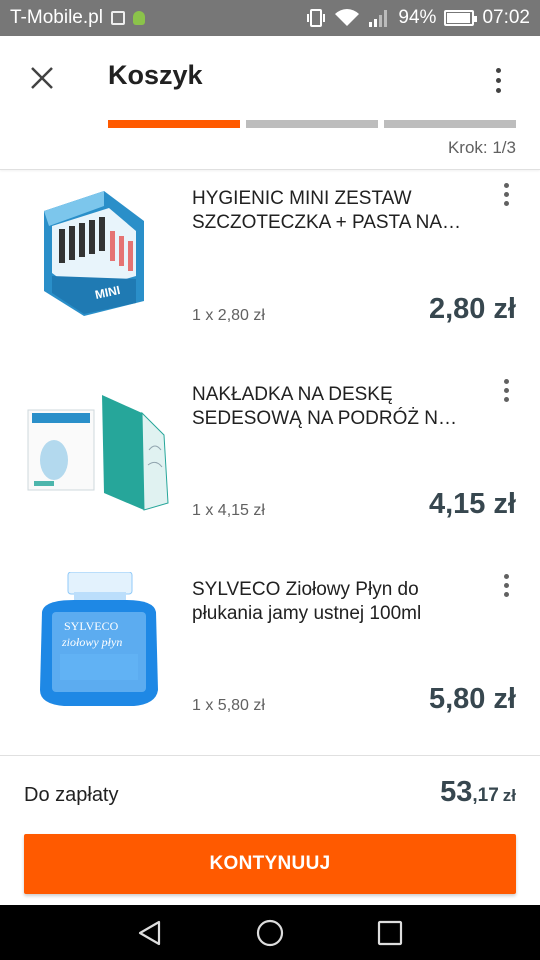 This screenshot has height=960, width=540. I want to click on image-notification-icon, so click(117, 18).